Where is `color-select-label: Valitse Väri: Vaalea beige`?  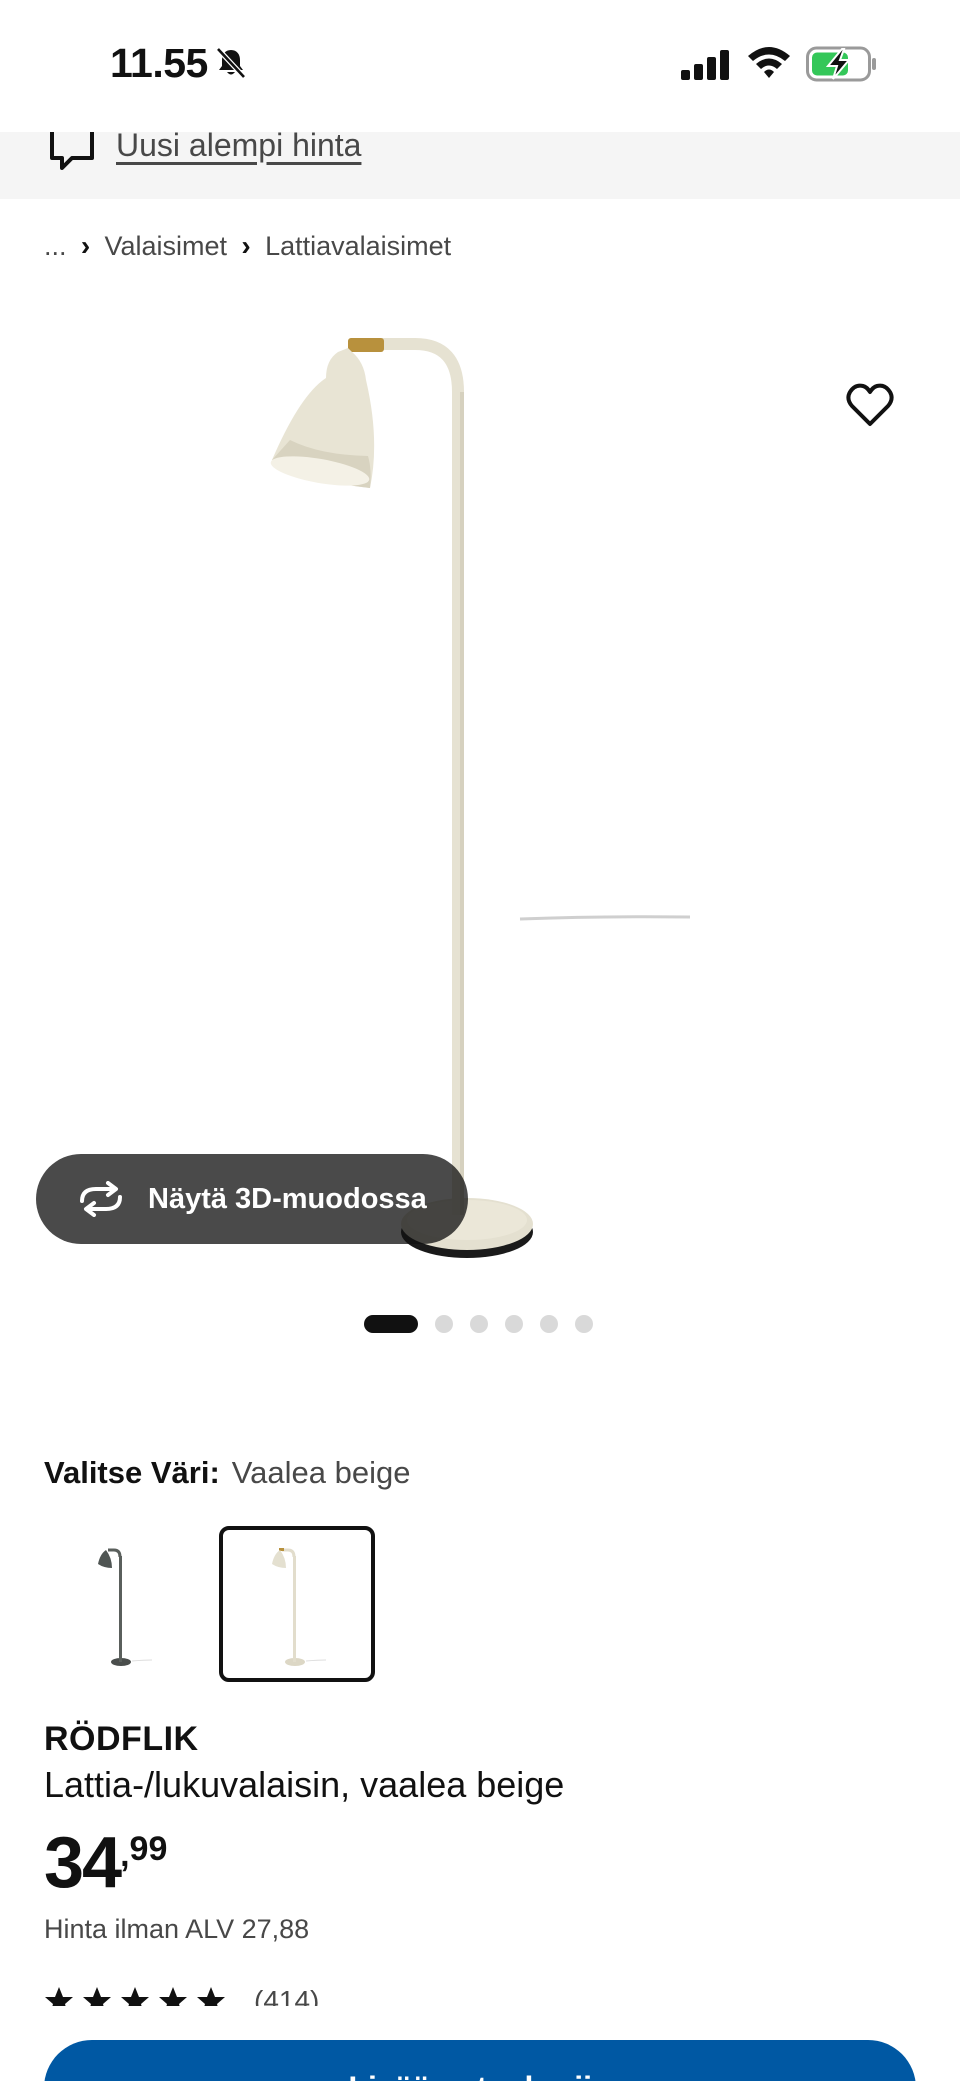
color-select-label: Valitse Väri: Vaalea beige is located at coordinates (227, 1473).